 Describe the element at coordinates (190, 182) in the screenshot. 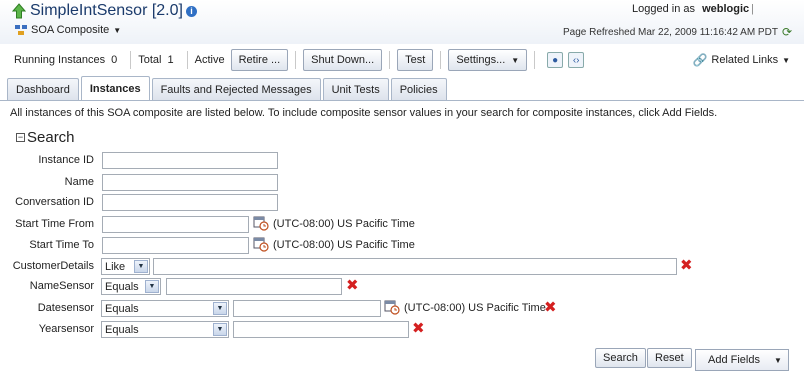

I see `name-input` at that location.